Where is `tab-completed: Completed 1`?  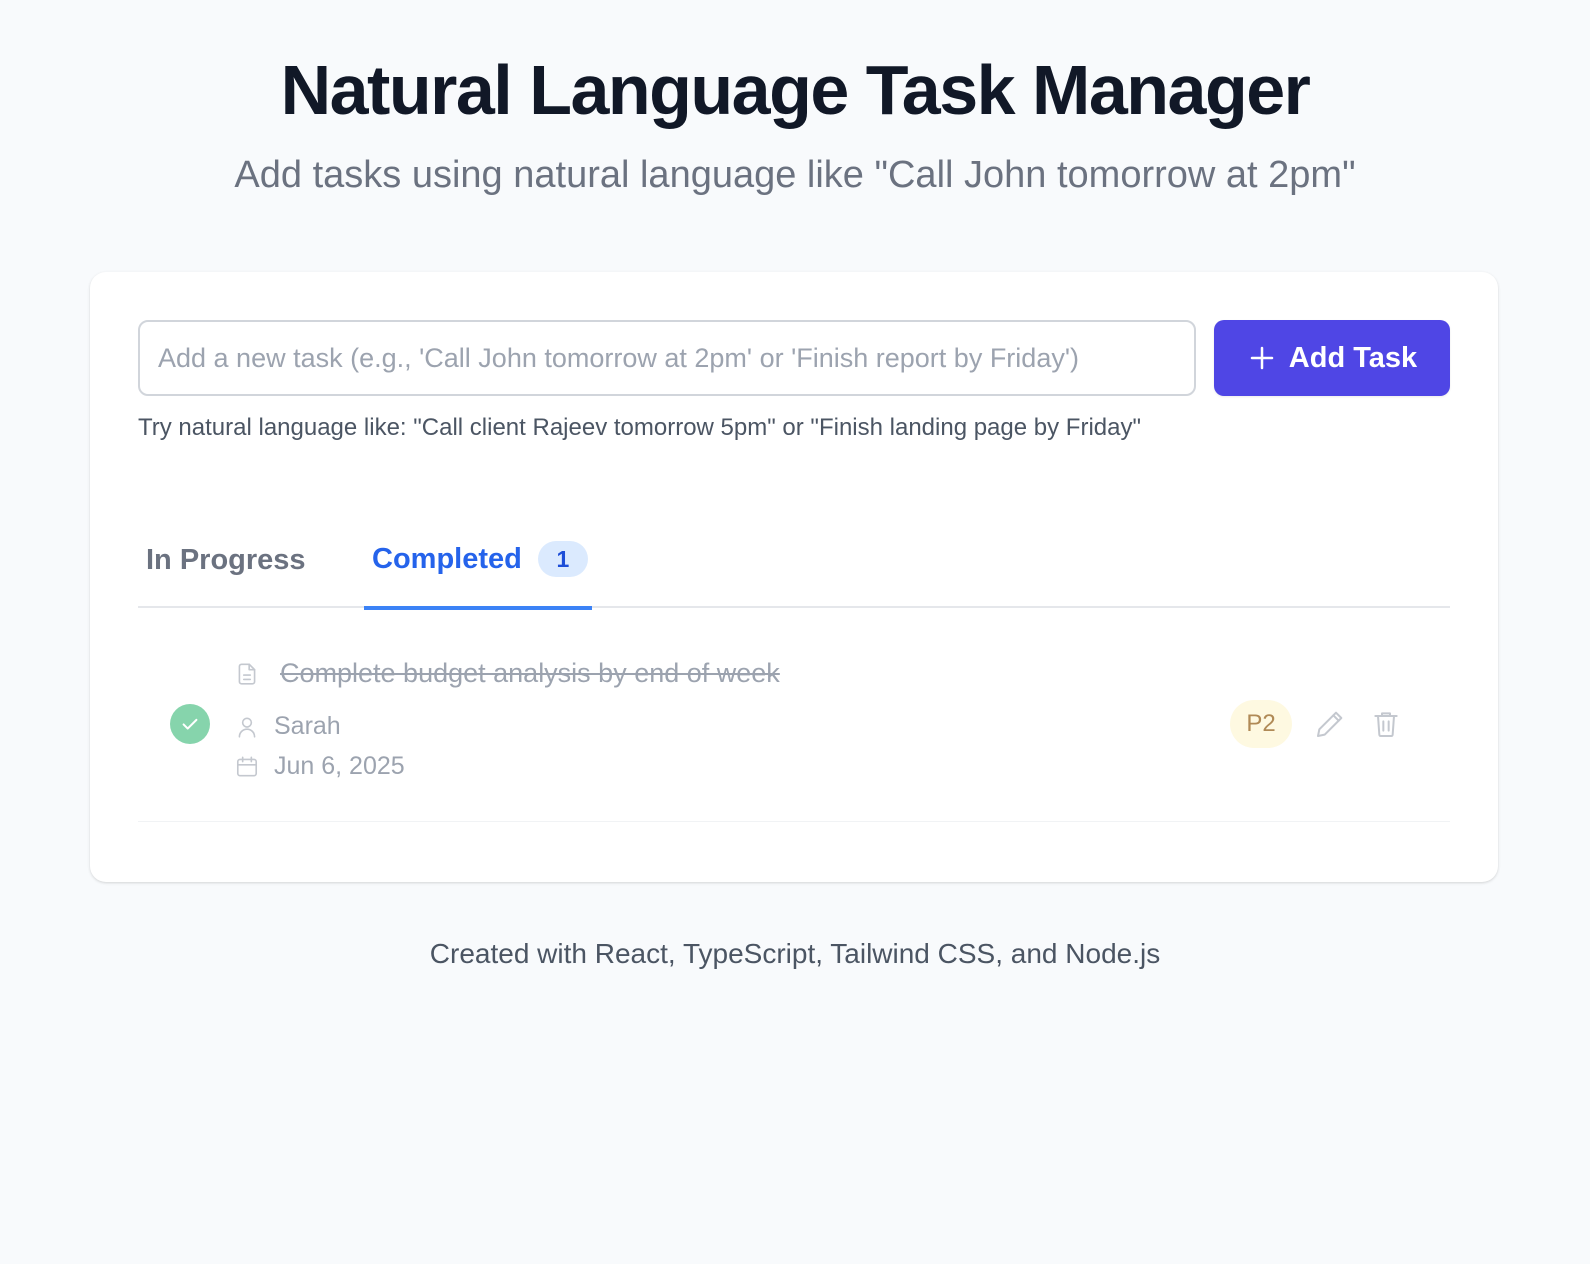 tab-completed: Completed 1 is located at coordinates (478, 561).